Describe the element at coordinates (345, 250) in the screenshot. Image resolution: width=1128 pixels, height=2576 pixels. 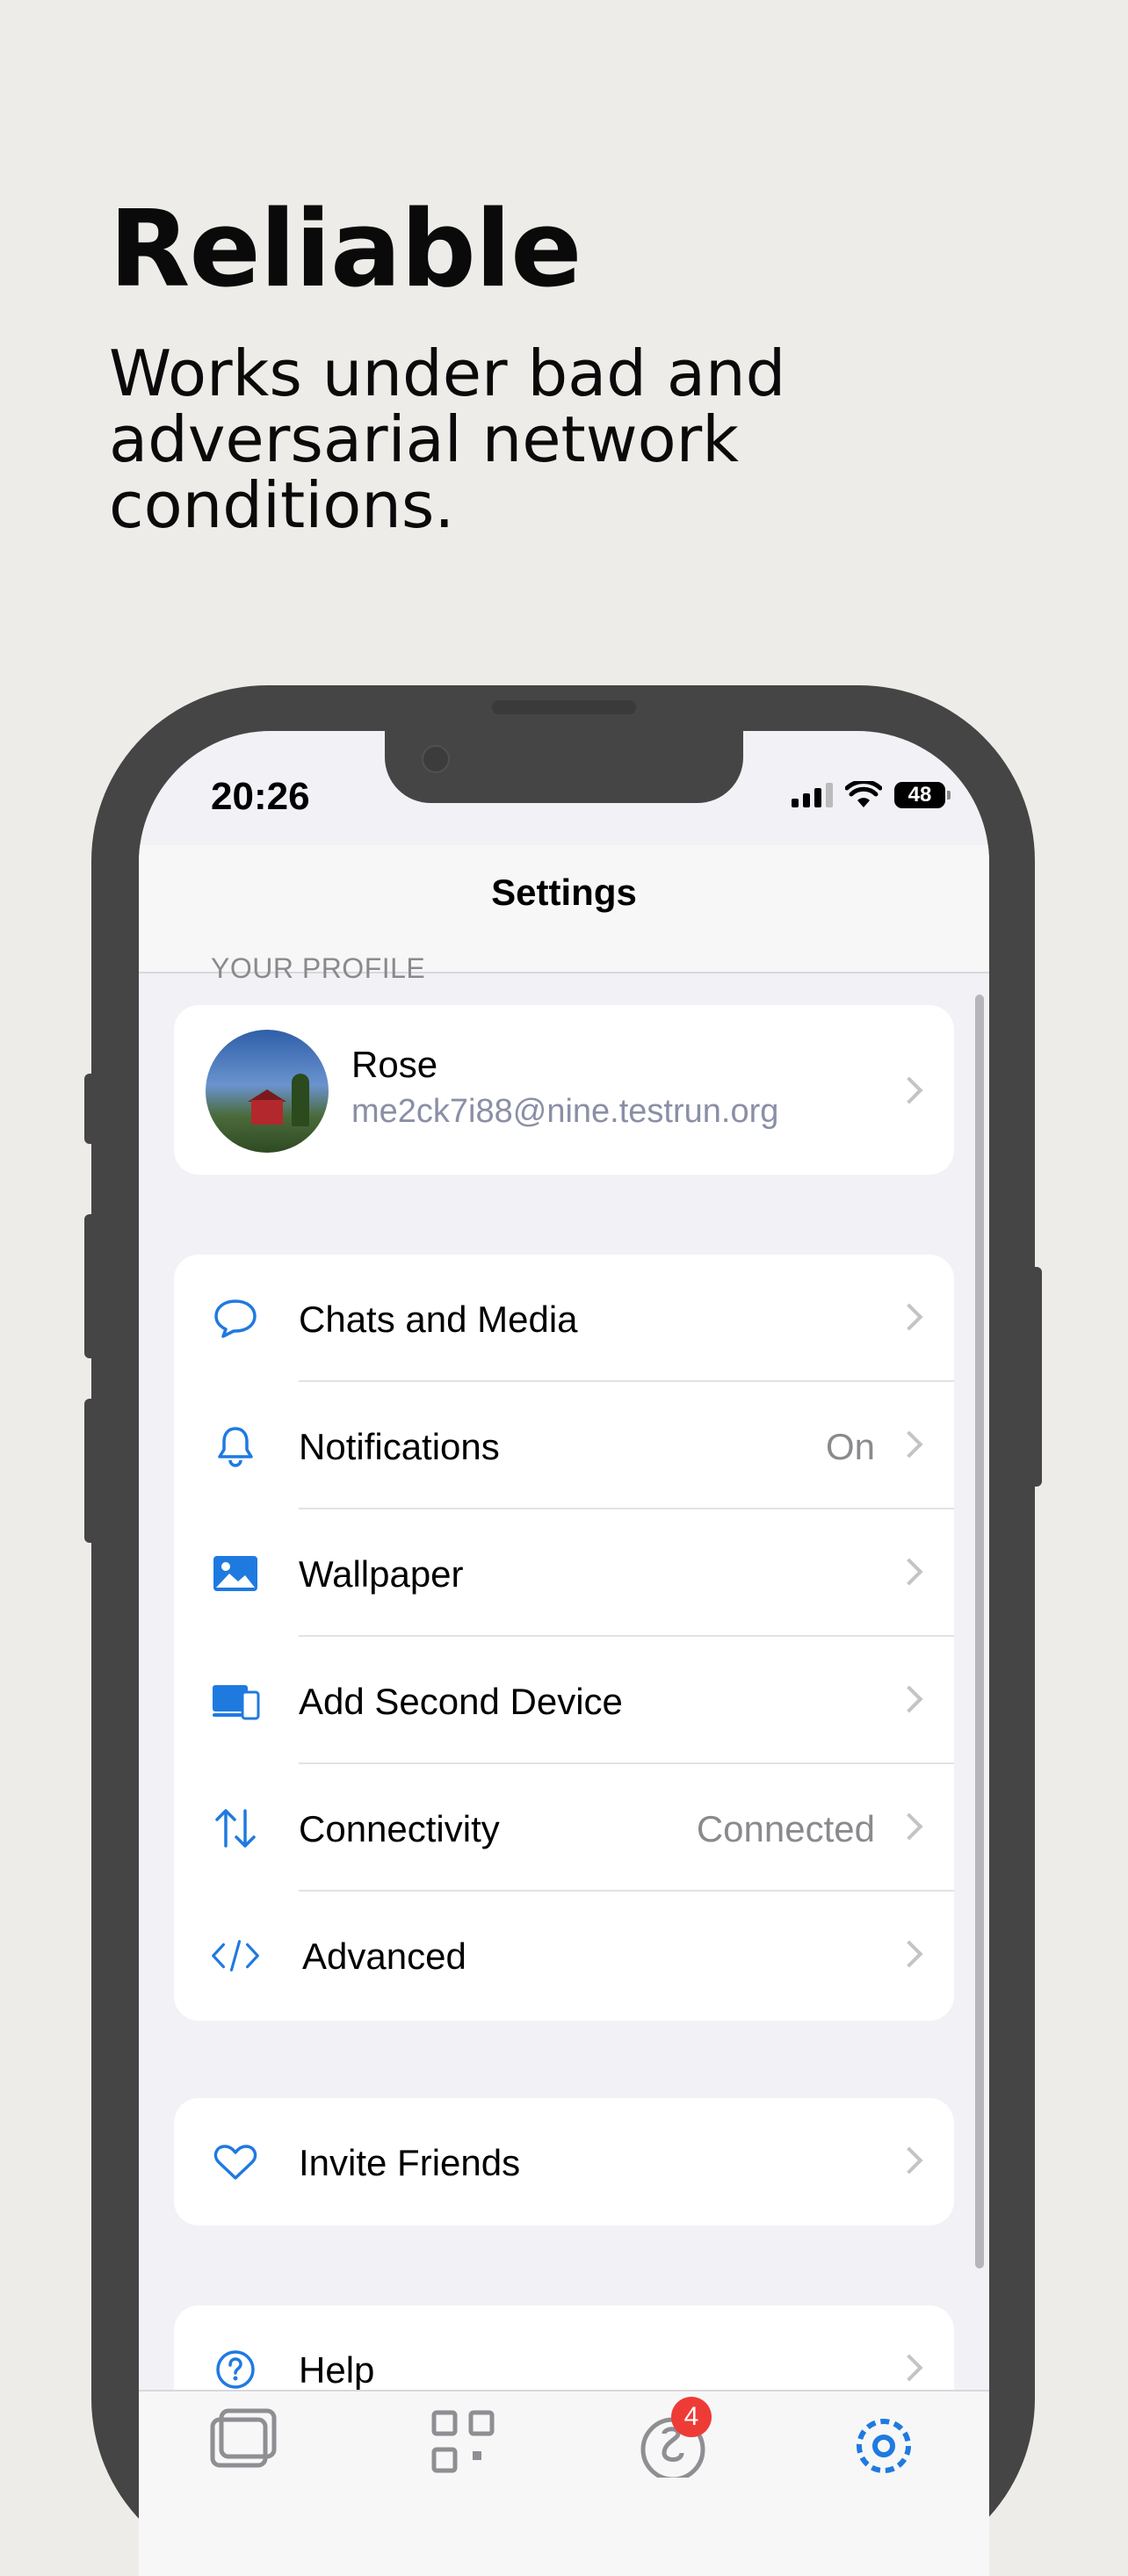
I see `headline: Reliable` at that location.